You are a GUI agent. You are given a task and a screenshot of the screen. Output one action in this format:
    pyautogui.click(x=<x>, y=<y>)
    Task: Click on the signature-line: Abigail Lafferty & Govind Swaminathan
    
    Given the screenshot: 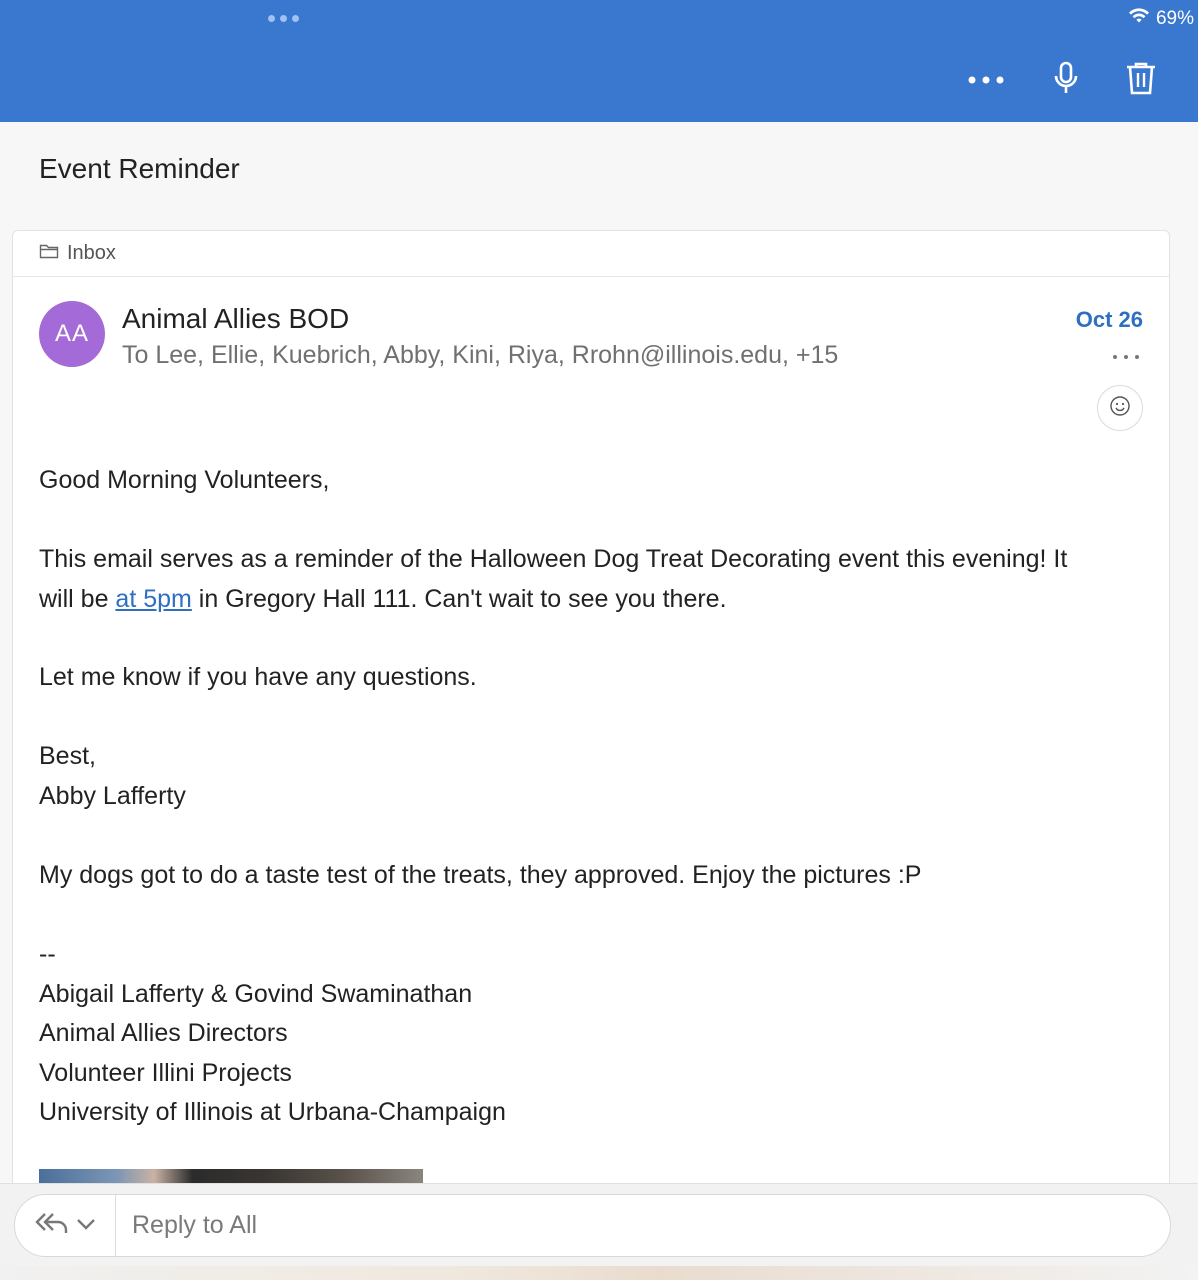 What is the action you would take?
    pyautogui.click(x=256, y=993)
    